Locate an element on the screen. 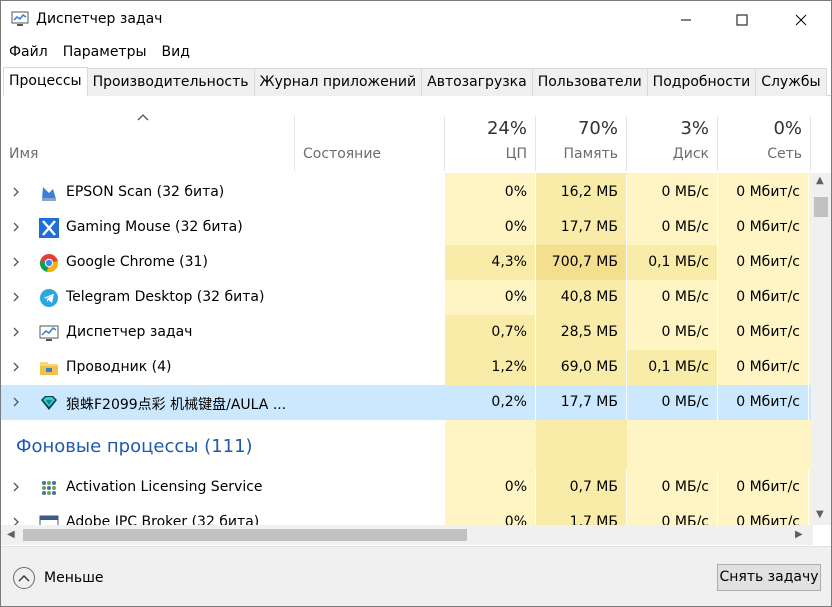 The width and height of the screenshot is (832, 607). scroll-left-icon: ◀ is located at coordinates (11, 534).